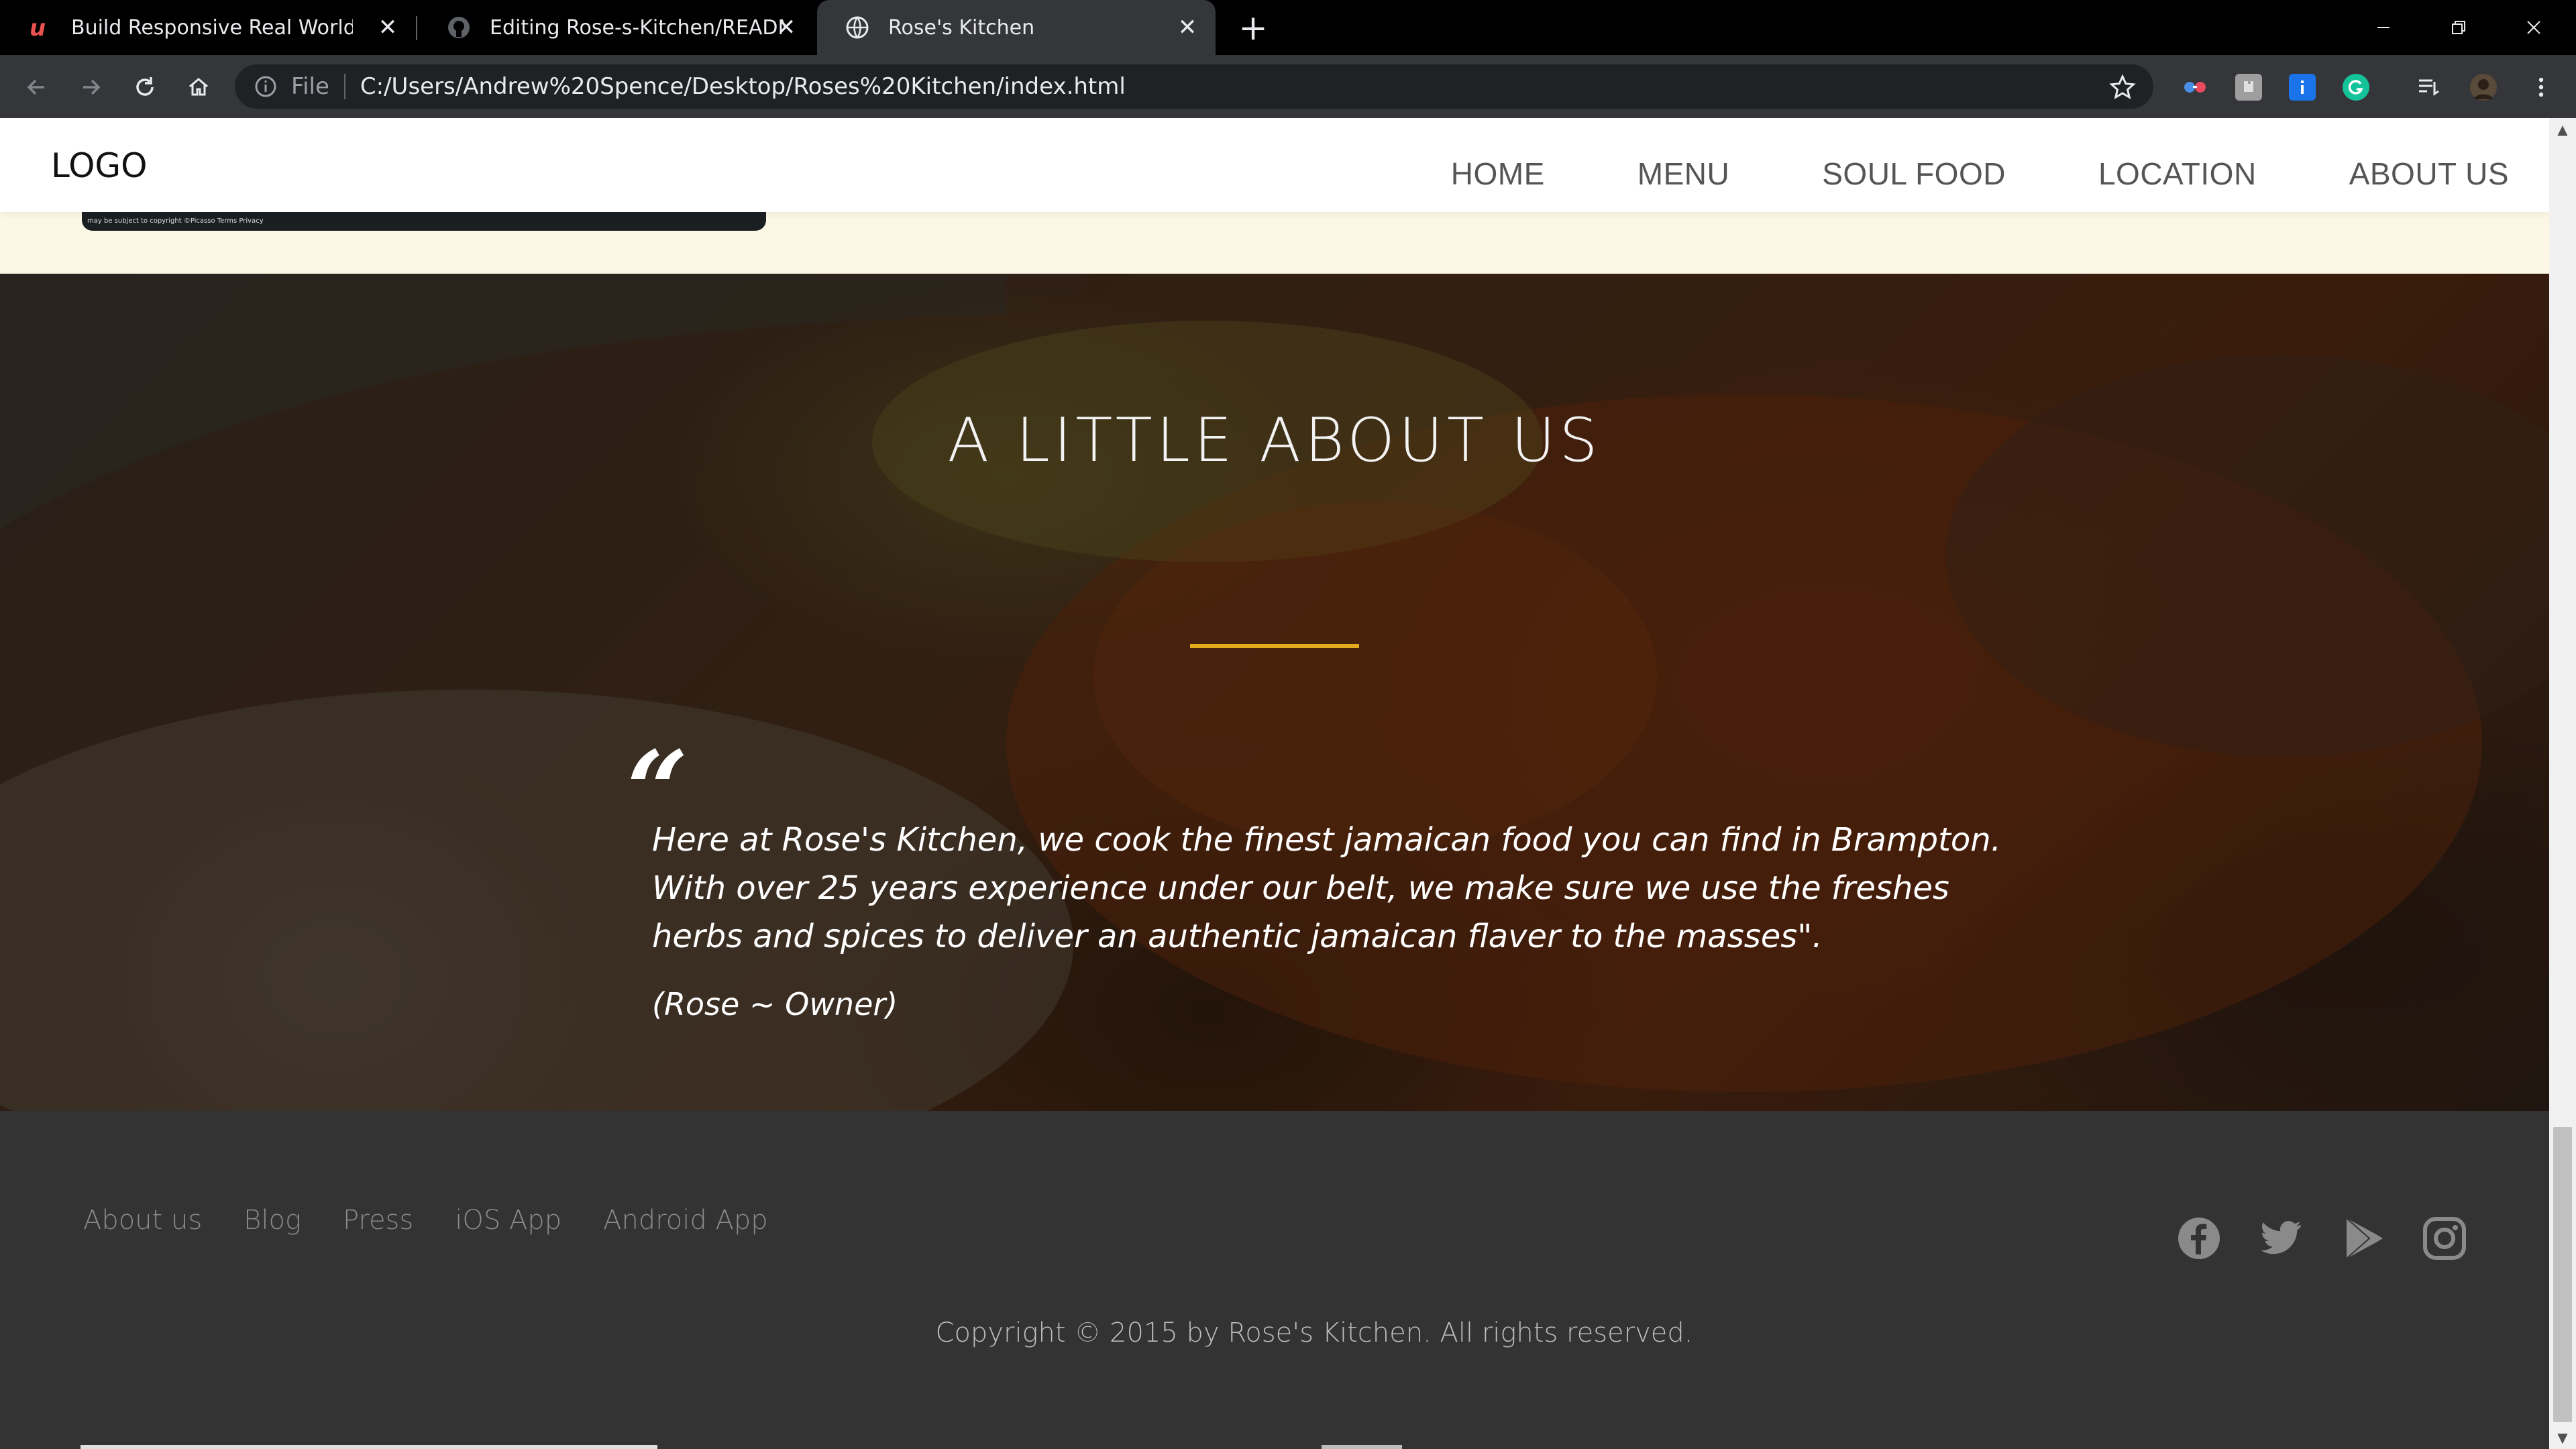 Image resolution: width=2576 pixels, height=1449 pixels. Describe the element at coordinates (266, 86) in the screenshot. I see `info-icon` at that location.